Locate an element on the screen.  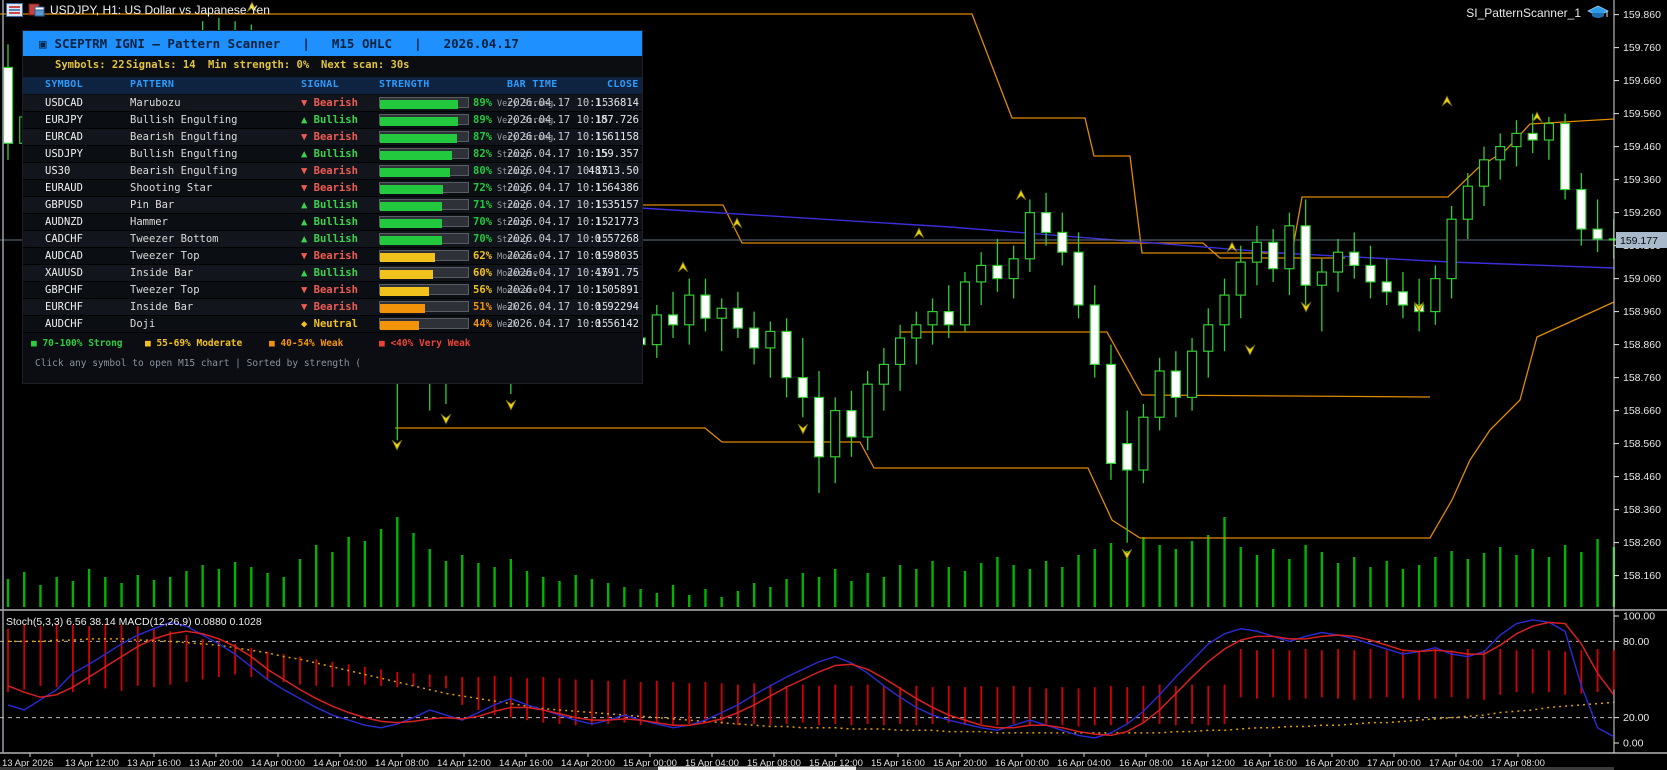
cell-pattern: Doji is located at coordinates (143, 324).